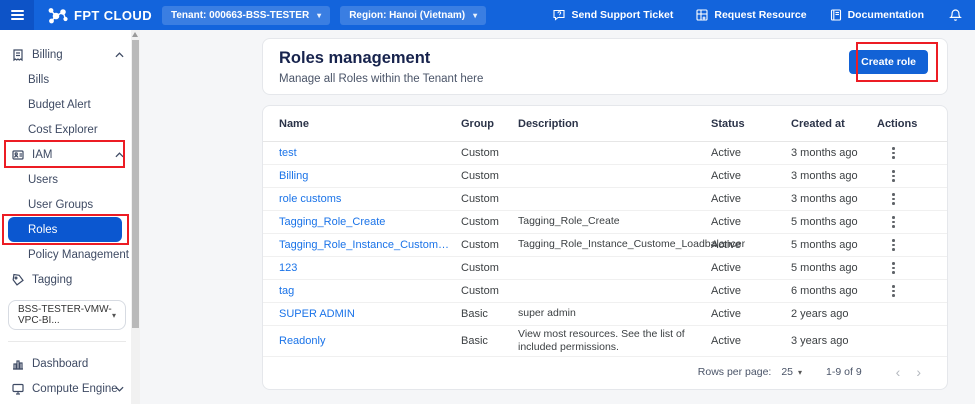 This screenshot has width=975, height=404. I want to click on sidebar-divider, so click(67, 341).